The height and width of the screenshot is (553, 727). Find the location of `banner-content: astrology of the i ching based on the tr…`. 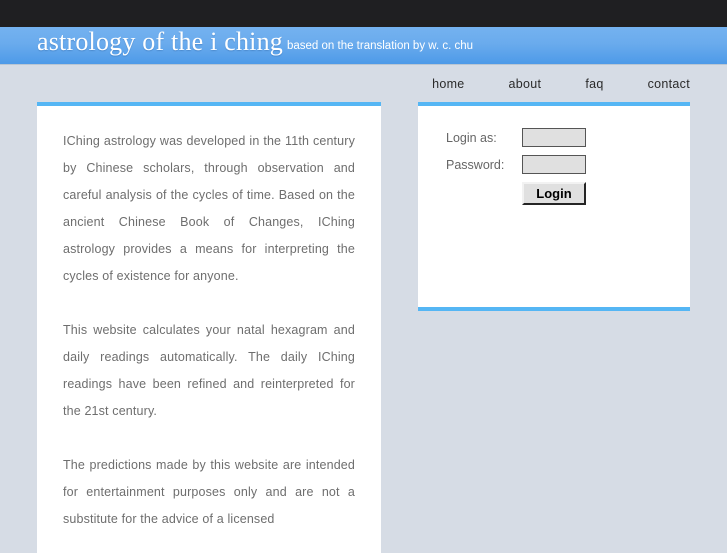

banner-content: astrology of the i ching based on the tr… is located at coordinates (363, 45).